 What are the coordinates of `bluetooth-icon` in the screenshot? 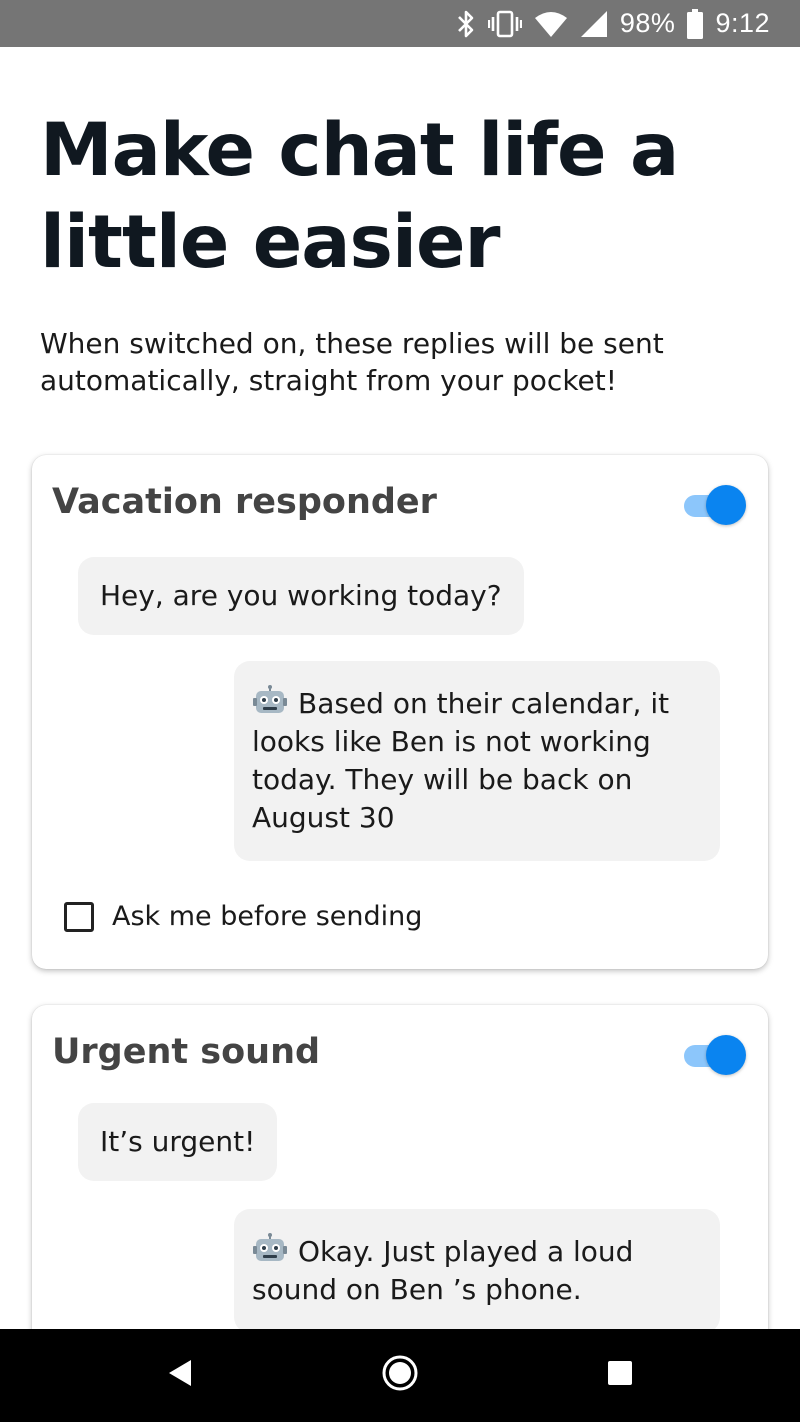 It's located at (466, 24).